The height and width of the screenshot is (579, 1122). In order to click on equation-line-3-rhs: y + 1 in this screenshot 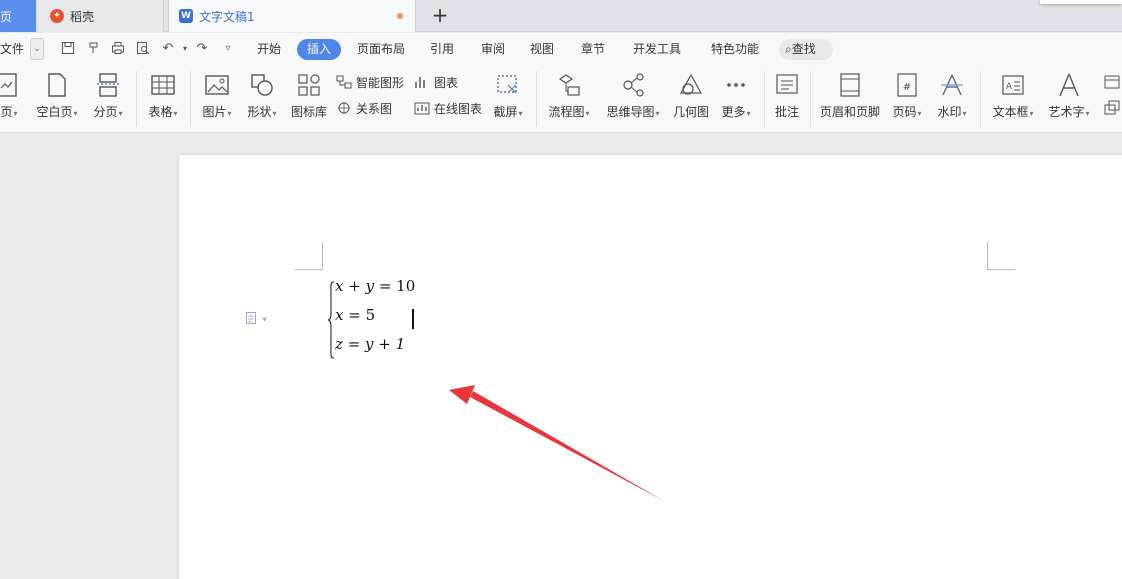, I will do `click(385, 344)`.